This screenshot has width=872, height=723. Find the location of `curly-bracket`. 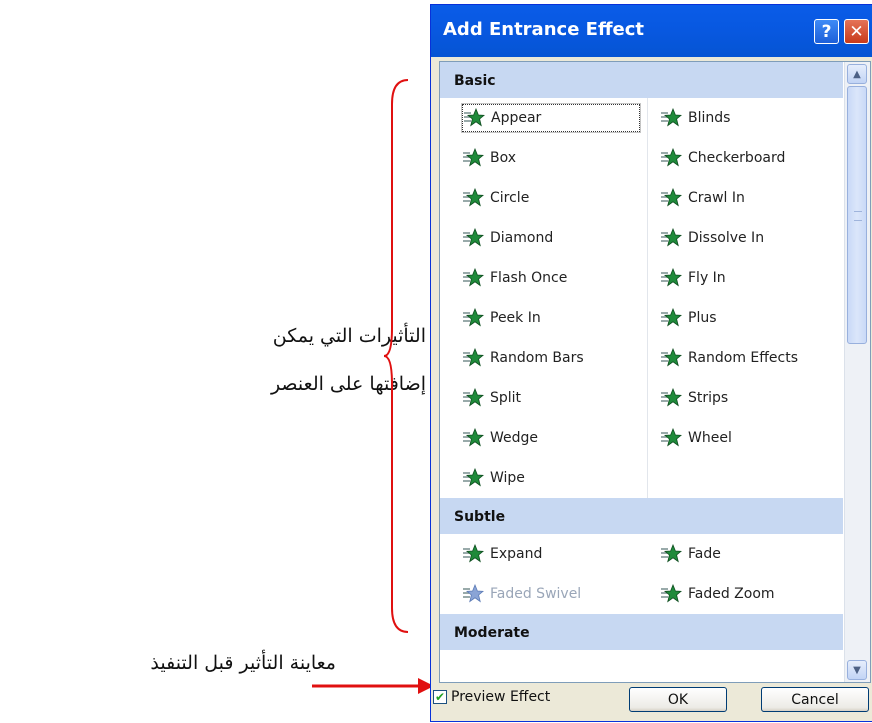

curly-bracket is located at coordinates (396, 356).